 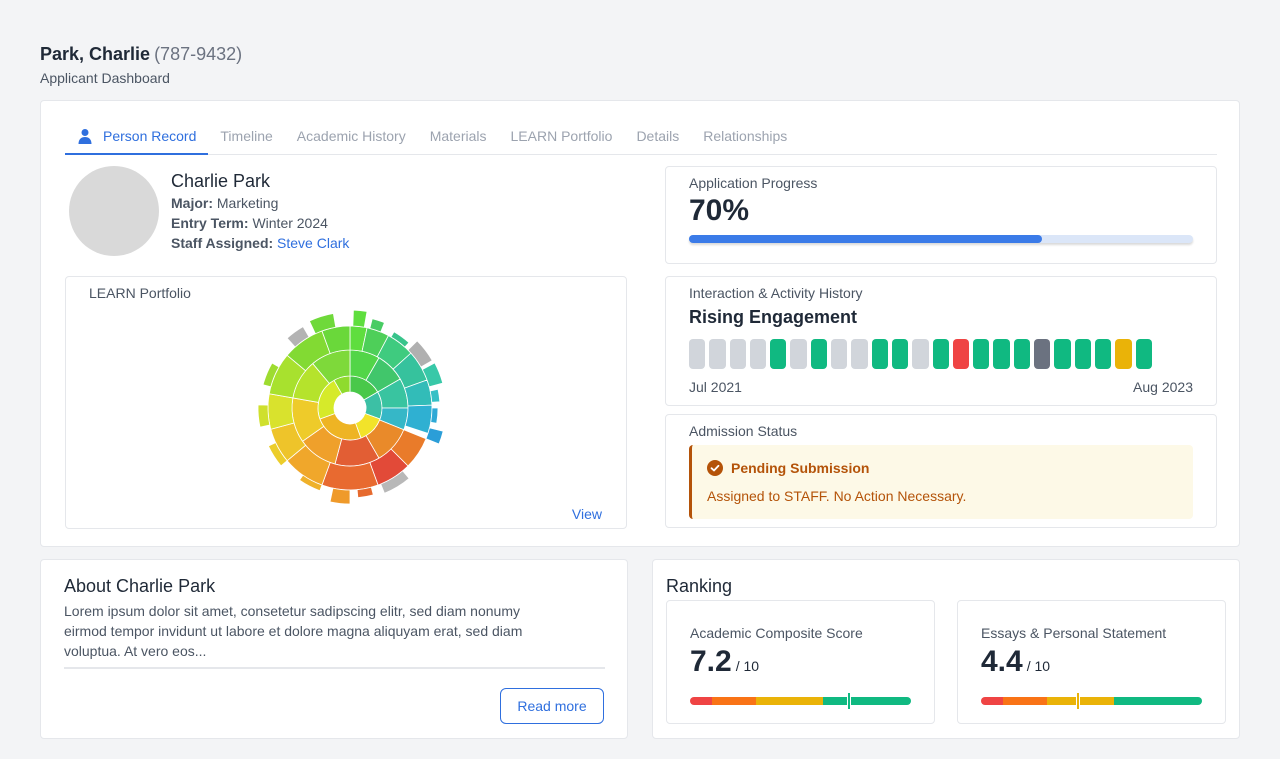 I want to click on sunburst-center, so click(x=350, y=408).